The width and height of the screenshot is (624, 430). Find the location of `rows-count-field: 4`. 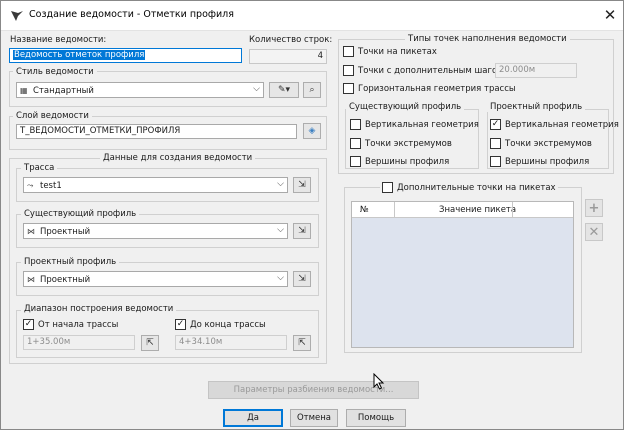

rows-count-field: 4 is located at coordinates (288, 56).